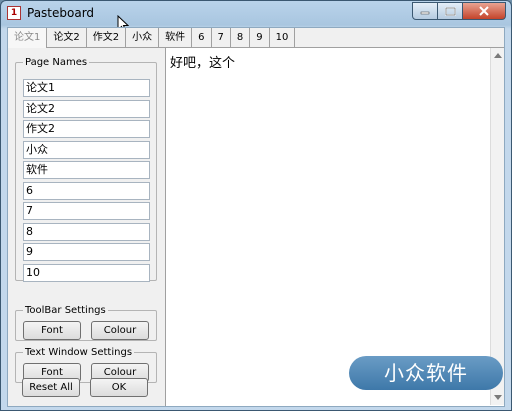 This screenshot has height=411, width=512. I want to click on scroll-down-arrow-icon, so click(498, 397).